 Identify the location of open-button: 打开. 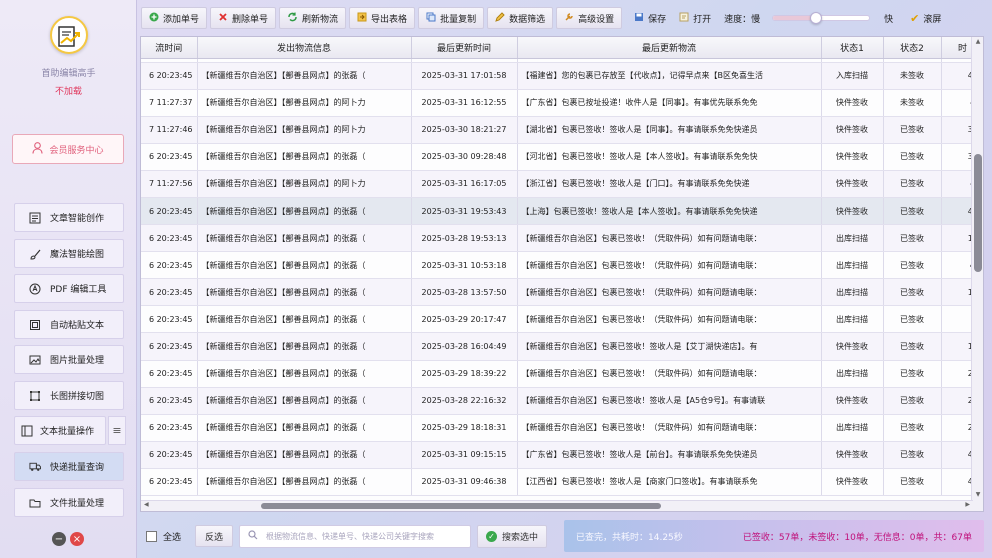
(695, 18).